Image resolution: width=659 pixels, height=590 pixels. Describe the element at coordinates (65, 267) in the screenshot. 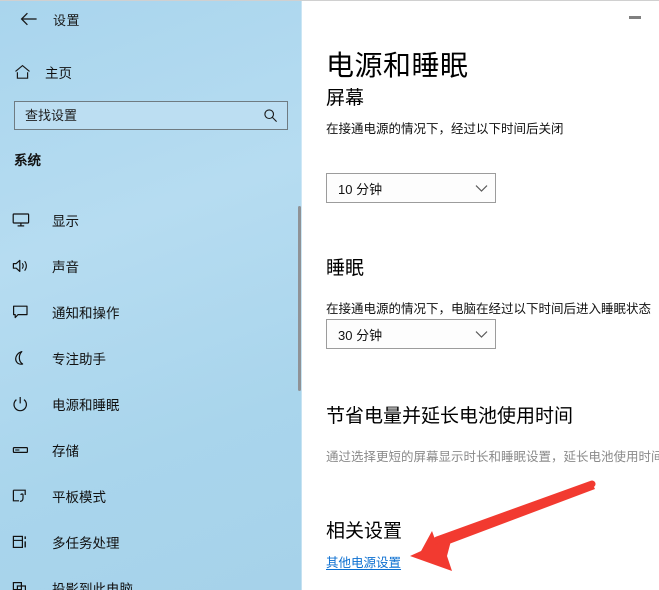

I see `sidebar-item-sound-label: 声音` at that location.